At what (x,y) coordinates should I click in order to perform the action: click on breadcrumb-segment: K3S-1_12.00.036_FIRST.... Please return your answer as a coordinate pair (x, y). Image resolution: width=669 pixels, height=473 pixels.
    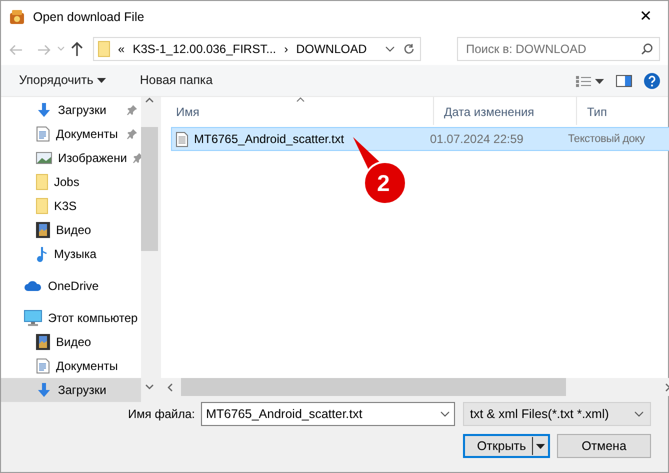
    Looking at the image, I should click on (204, 49).